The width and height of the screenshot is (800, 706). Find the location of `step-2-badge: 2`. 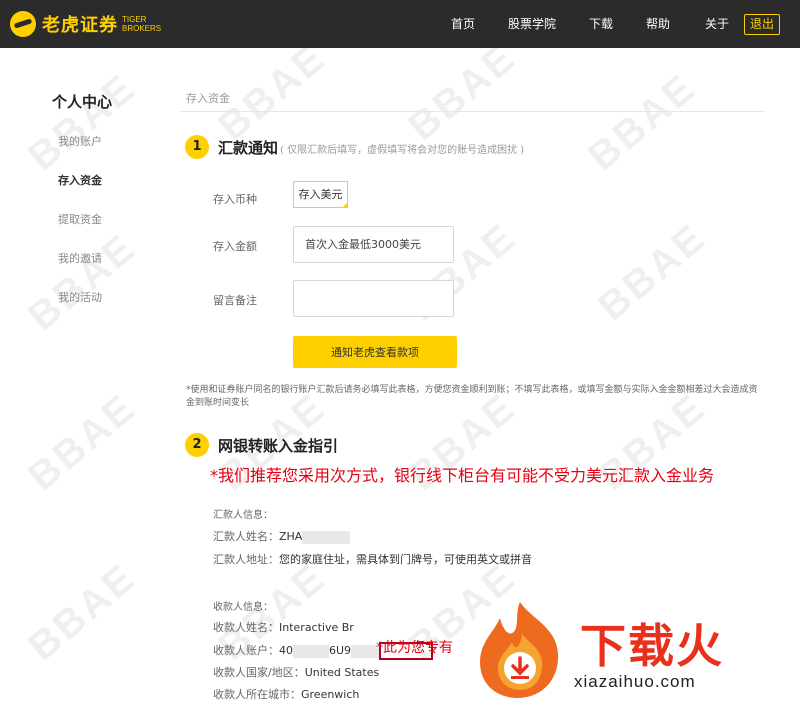

step-2-badge: 2 is located at coordinates (197, 445).